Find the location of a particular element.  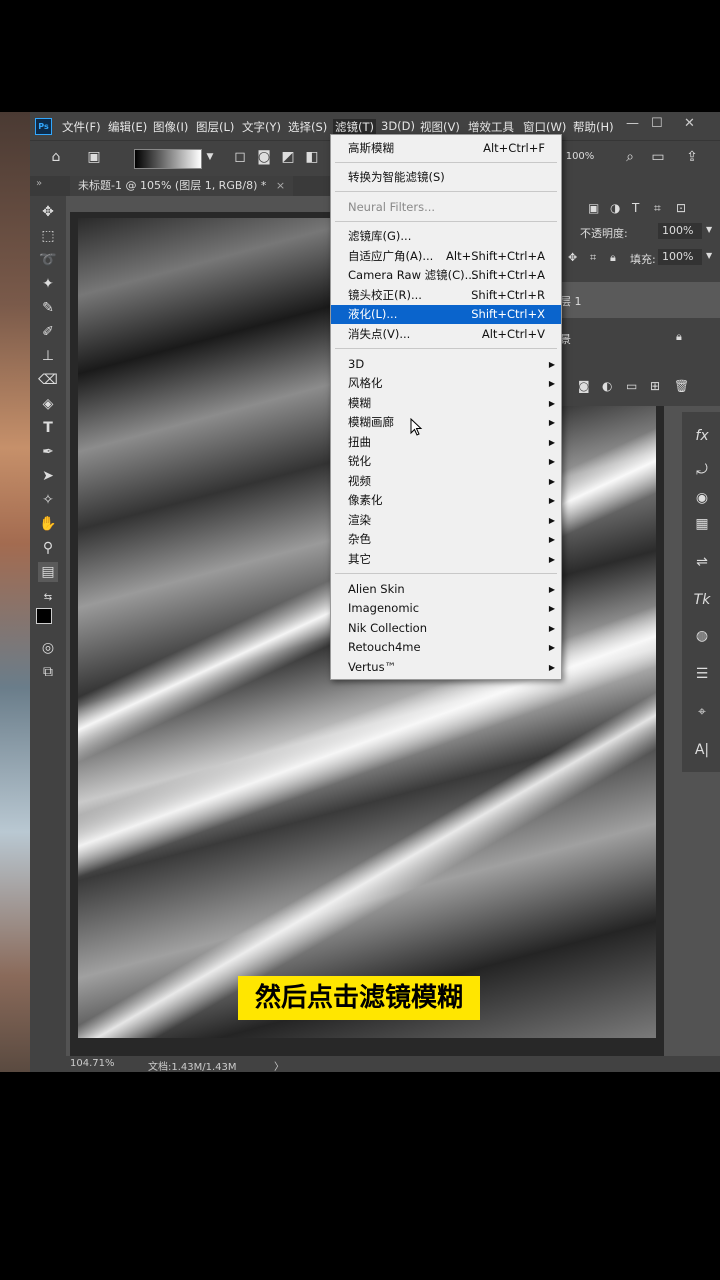

collapse-icon: » is located at coordinates (39, 183).